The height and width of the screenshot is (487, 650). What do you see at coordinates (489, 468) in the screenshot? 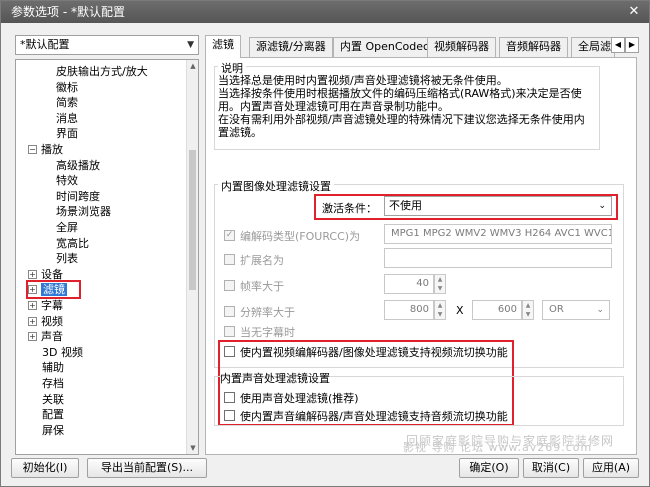
I see `ok-button: 确定(O)` at bounding box center [489, 468].